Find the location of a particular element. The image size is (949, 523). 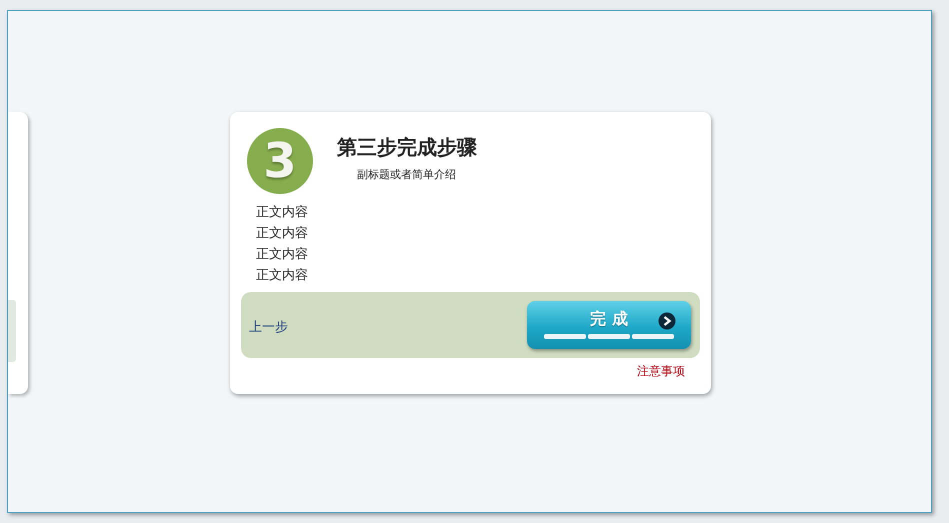

step-number-circle: 3 is located at coordinates (280, 161).